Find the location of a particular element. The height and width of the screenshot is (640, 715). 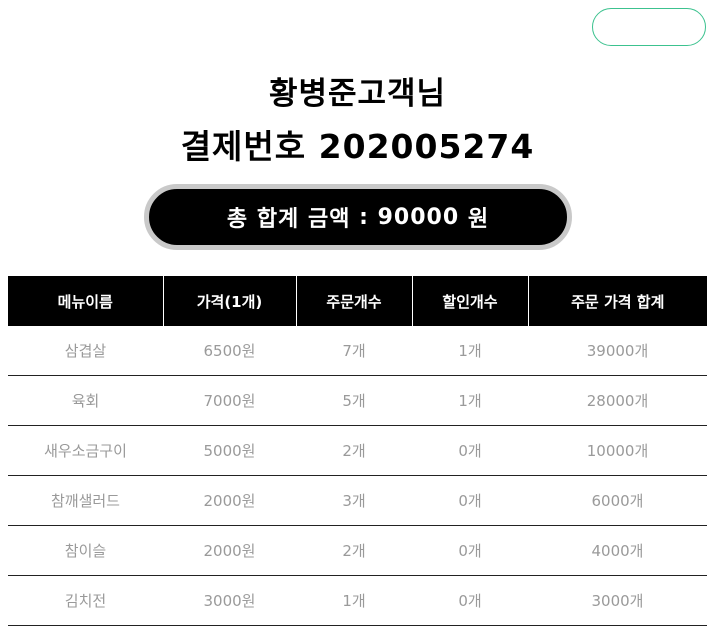

payment-number-line: 결제번호 202005274 is located at coordinates (357, 144).